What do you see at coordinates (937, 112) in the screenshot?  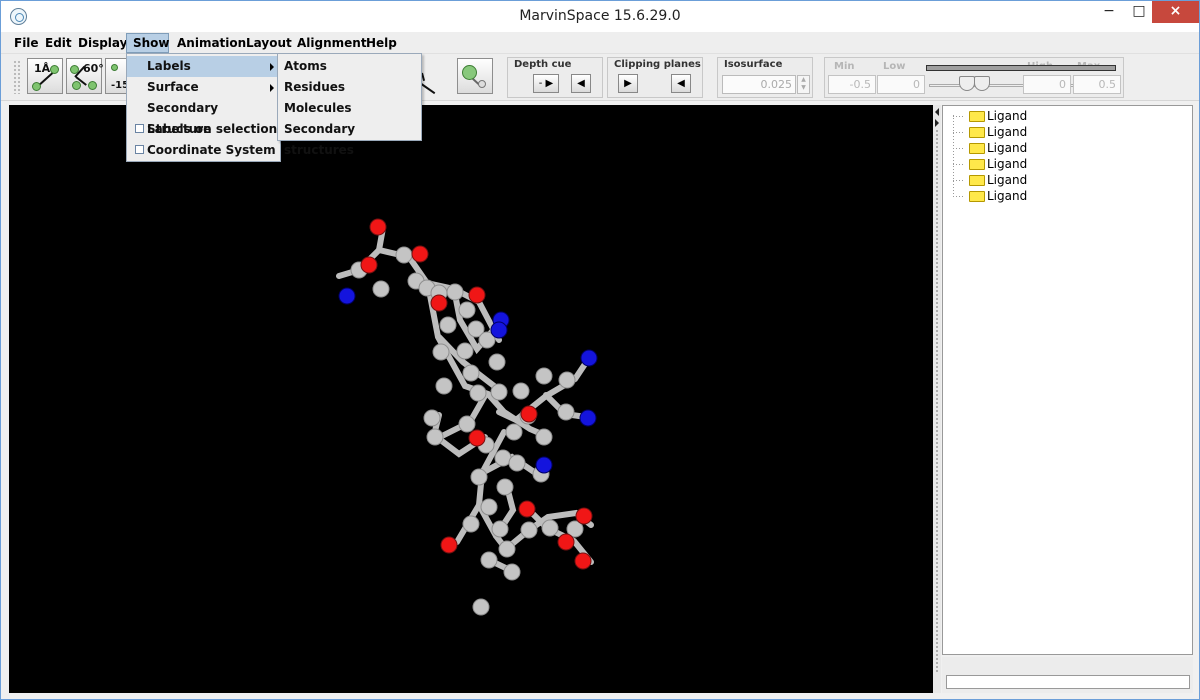 I see `collapse-left-icon` at bounding box center [937, 112].